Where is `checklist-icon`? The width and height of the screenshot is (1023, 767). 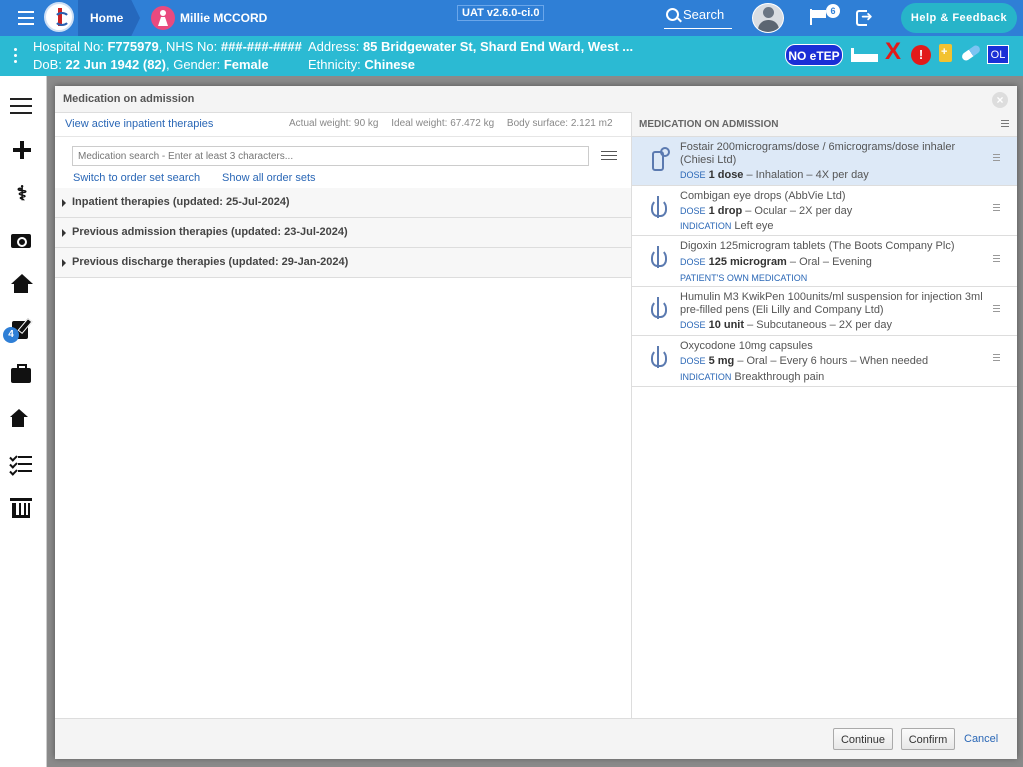 checklist-icon is located at coordinates (21, 464).